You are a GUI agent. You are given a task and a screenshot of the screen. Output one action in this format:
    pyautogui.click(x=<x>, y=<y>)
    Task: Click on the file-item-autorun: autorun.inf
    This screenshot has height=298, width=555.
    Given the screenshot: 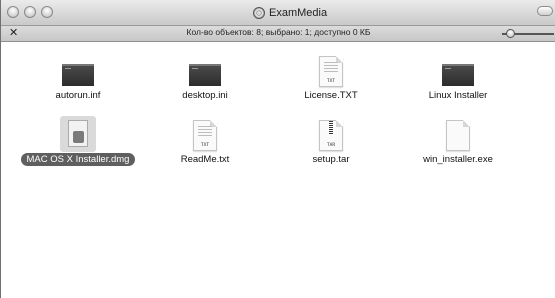 What is the action you would take?
    pyautogui.click(x=78, y=84)
    